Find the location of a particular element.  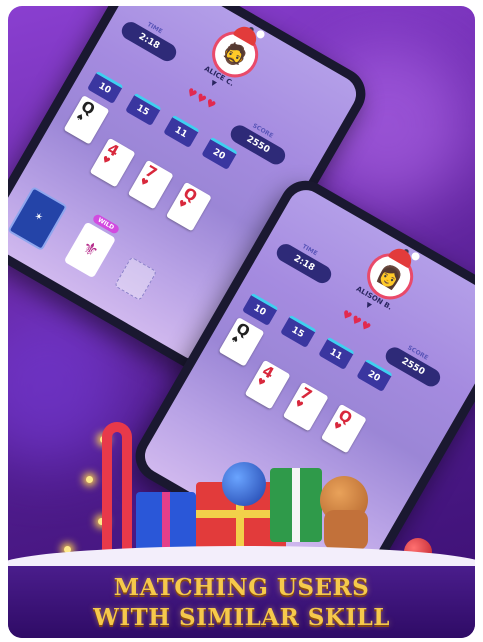

candy-cane-icon is located at coordinates (117, 492).